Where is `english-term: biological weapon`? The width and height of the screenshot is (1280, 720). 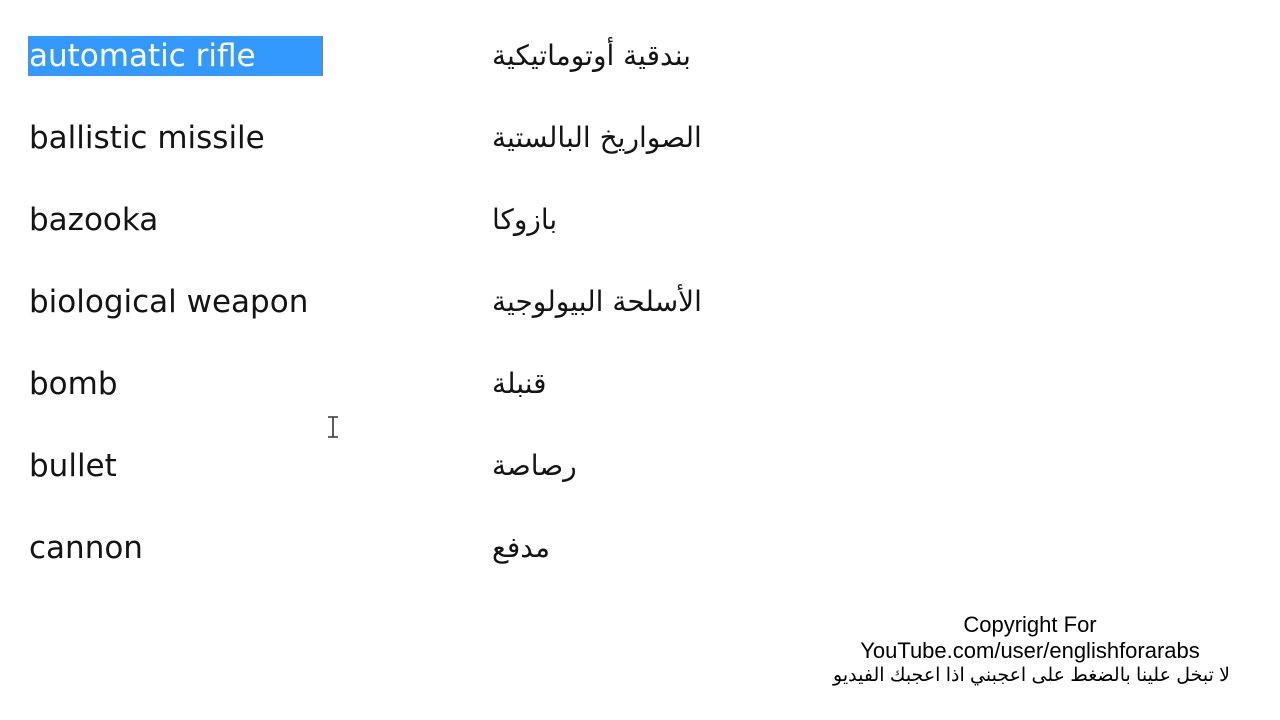 english-term: biological weapon is located at coordinates (168, 302).